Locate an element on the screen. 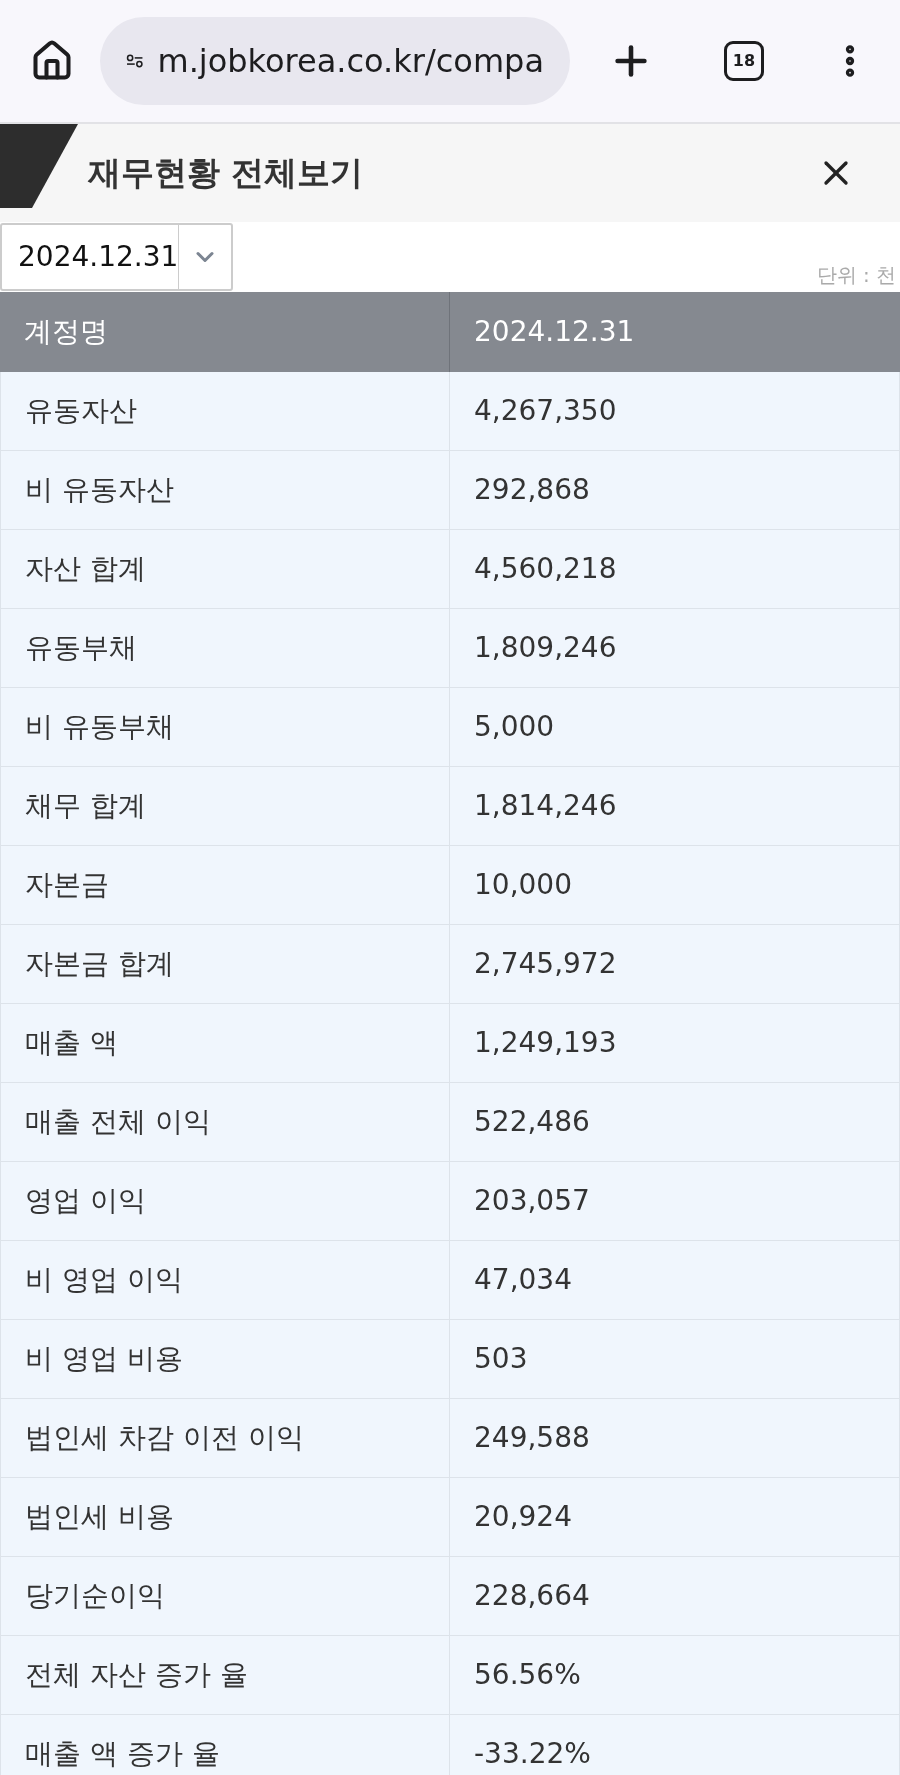 This screenshot has height=1775, width=900. unit-label: 단위 : 천 is located at coordinates (856, 275).